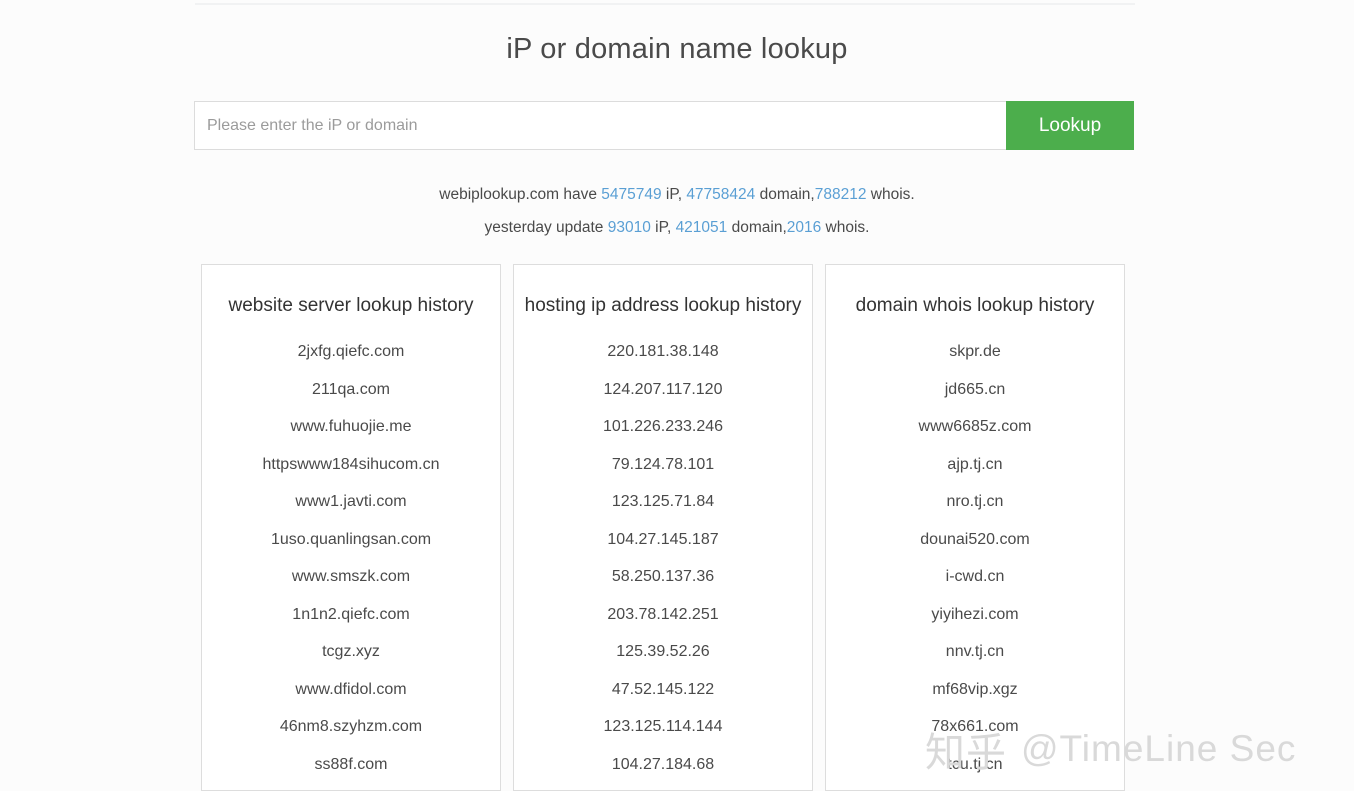 This screenshot has height=791, width=1354. Describe the element at coordinates (663, 540) in the screenshot. I see `list-item: 104.27.145.187` at that location.